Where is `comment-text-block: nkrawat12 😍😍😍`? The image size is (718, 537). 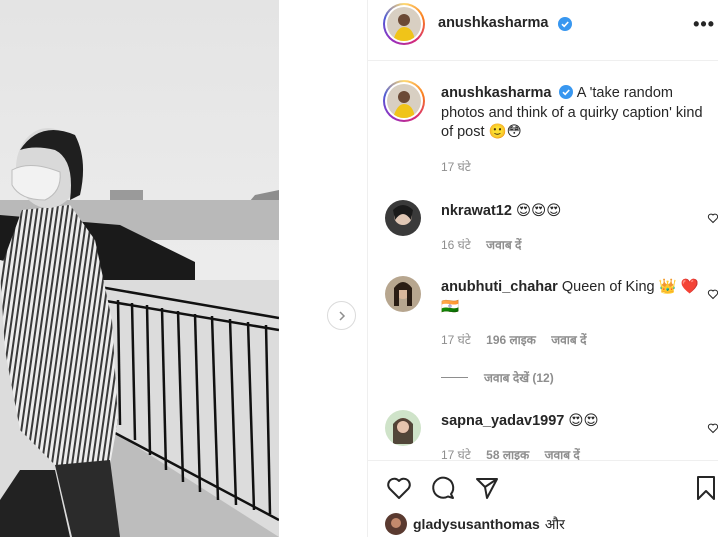 comment-text-block: nkrawat12 😍😍😍 is located at coordinates (575, 212).